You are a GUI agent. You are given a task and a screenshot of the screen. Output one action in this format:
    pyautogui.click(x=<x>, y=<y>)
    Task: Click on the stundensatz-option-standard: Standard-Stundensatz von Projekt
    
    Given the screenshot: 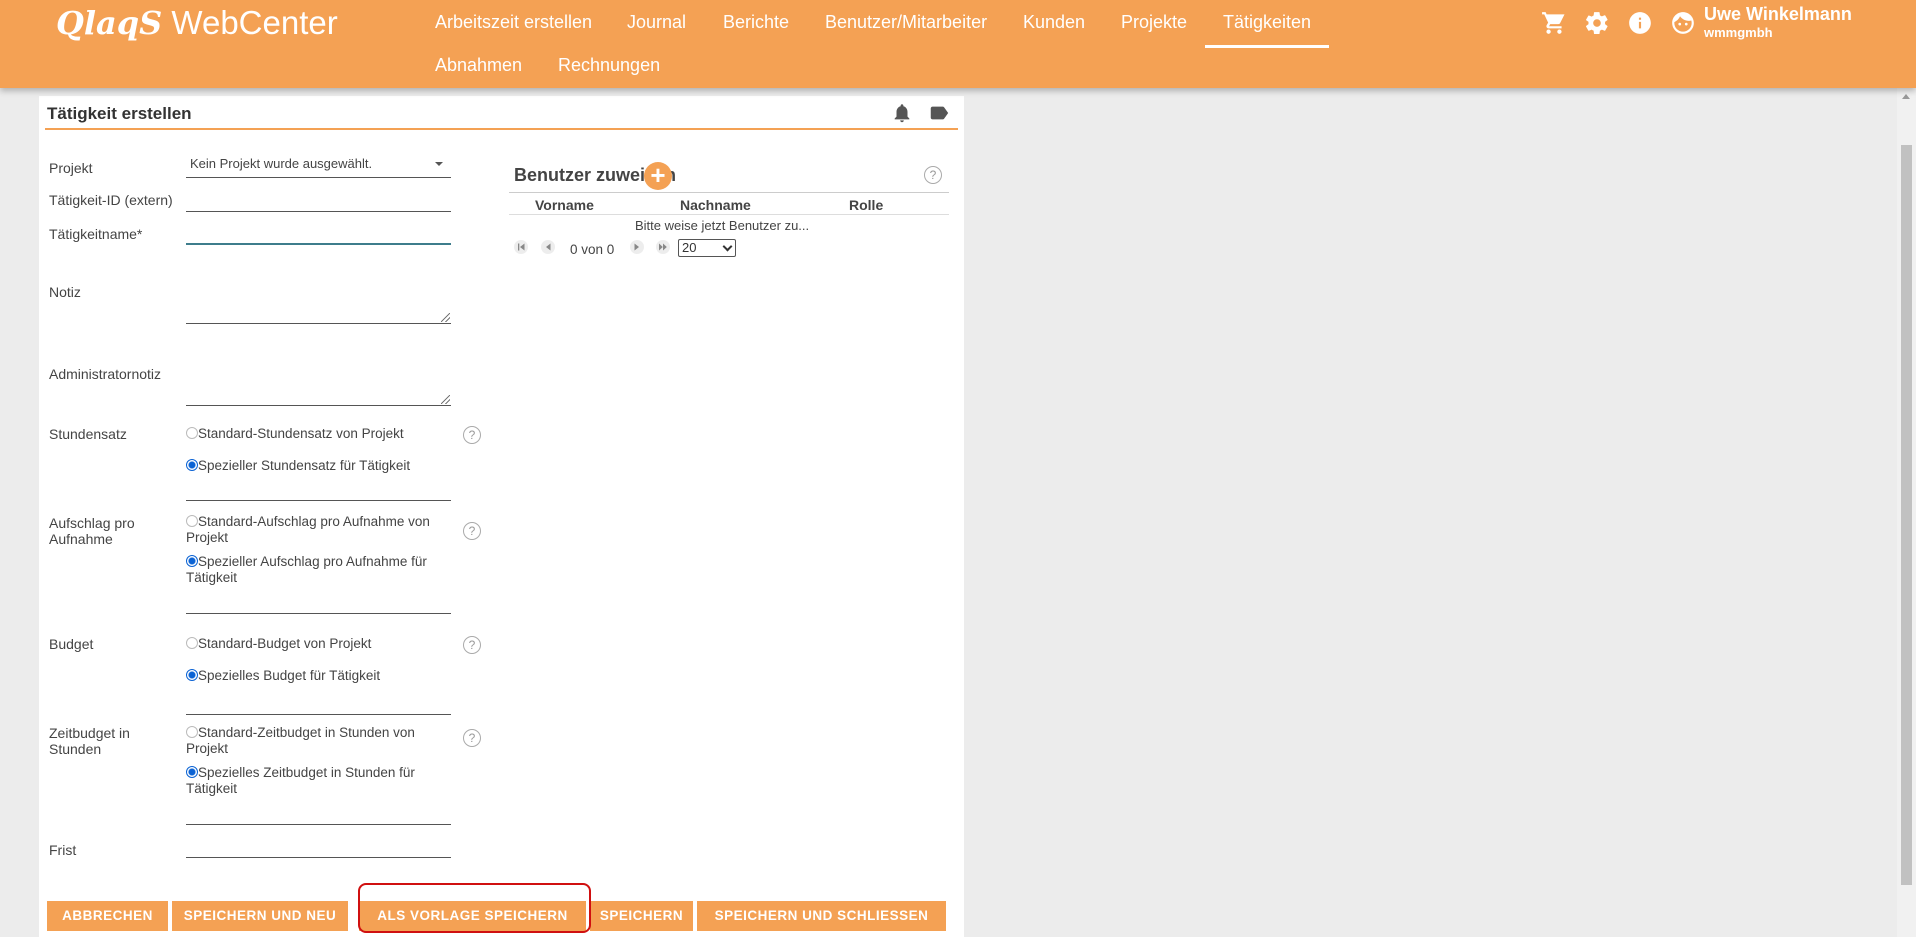 What is the action you would take?
    pyautogui.click(x=318, y=434)
    